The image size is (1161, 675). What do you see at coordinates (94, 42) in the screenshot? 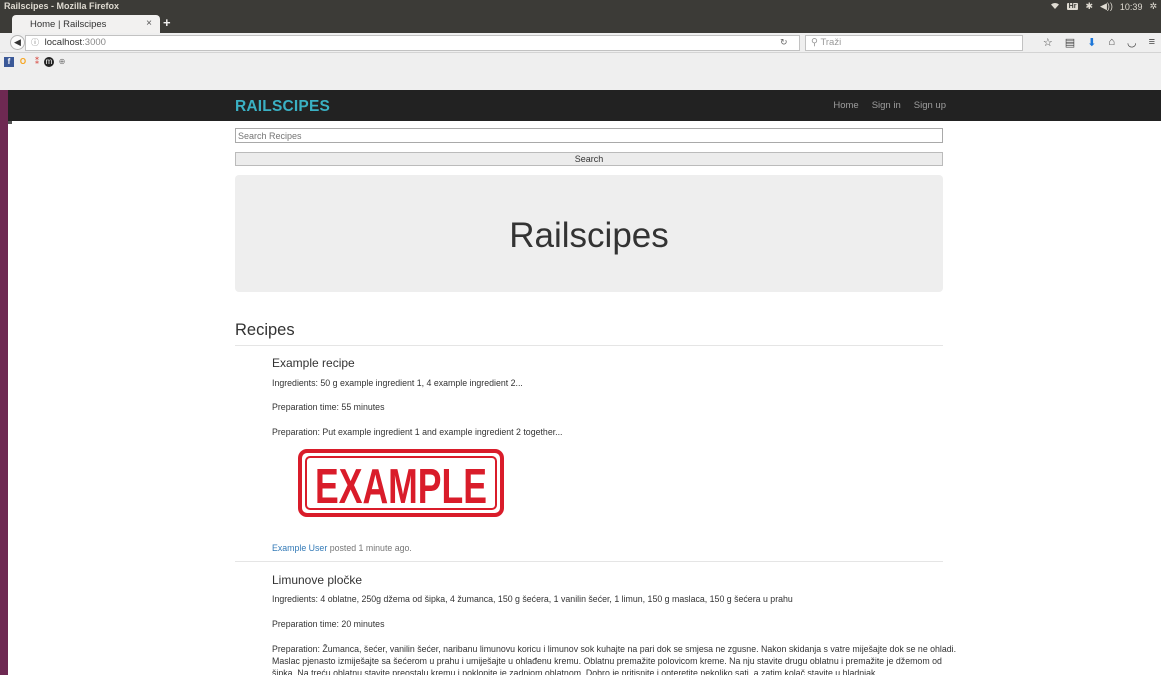
I see `url-port: :3000` at bounding box center [94, 42].